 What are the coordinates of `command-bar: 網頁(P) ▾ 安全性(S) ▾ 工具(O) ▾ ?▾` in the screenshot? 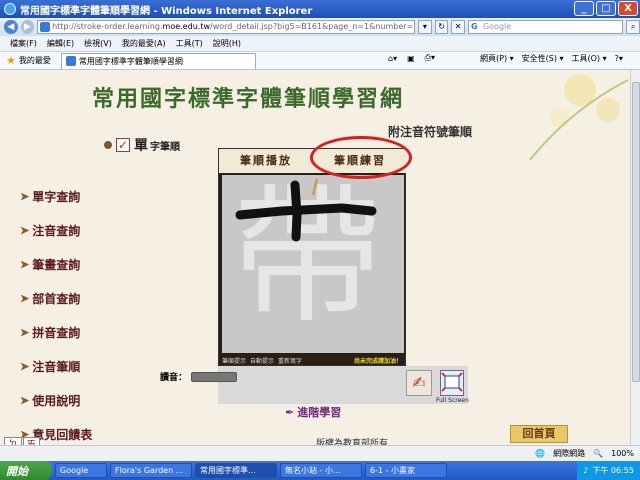 It's located at (551, 58).